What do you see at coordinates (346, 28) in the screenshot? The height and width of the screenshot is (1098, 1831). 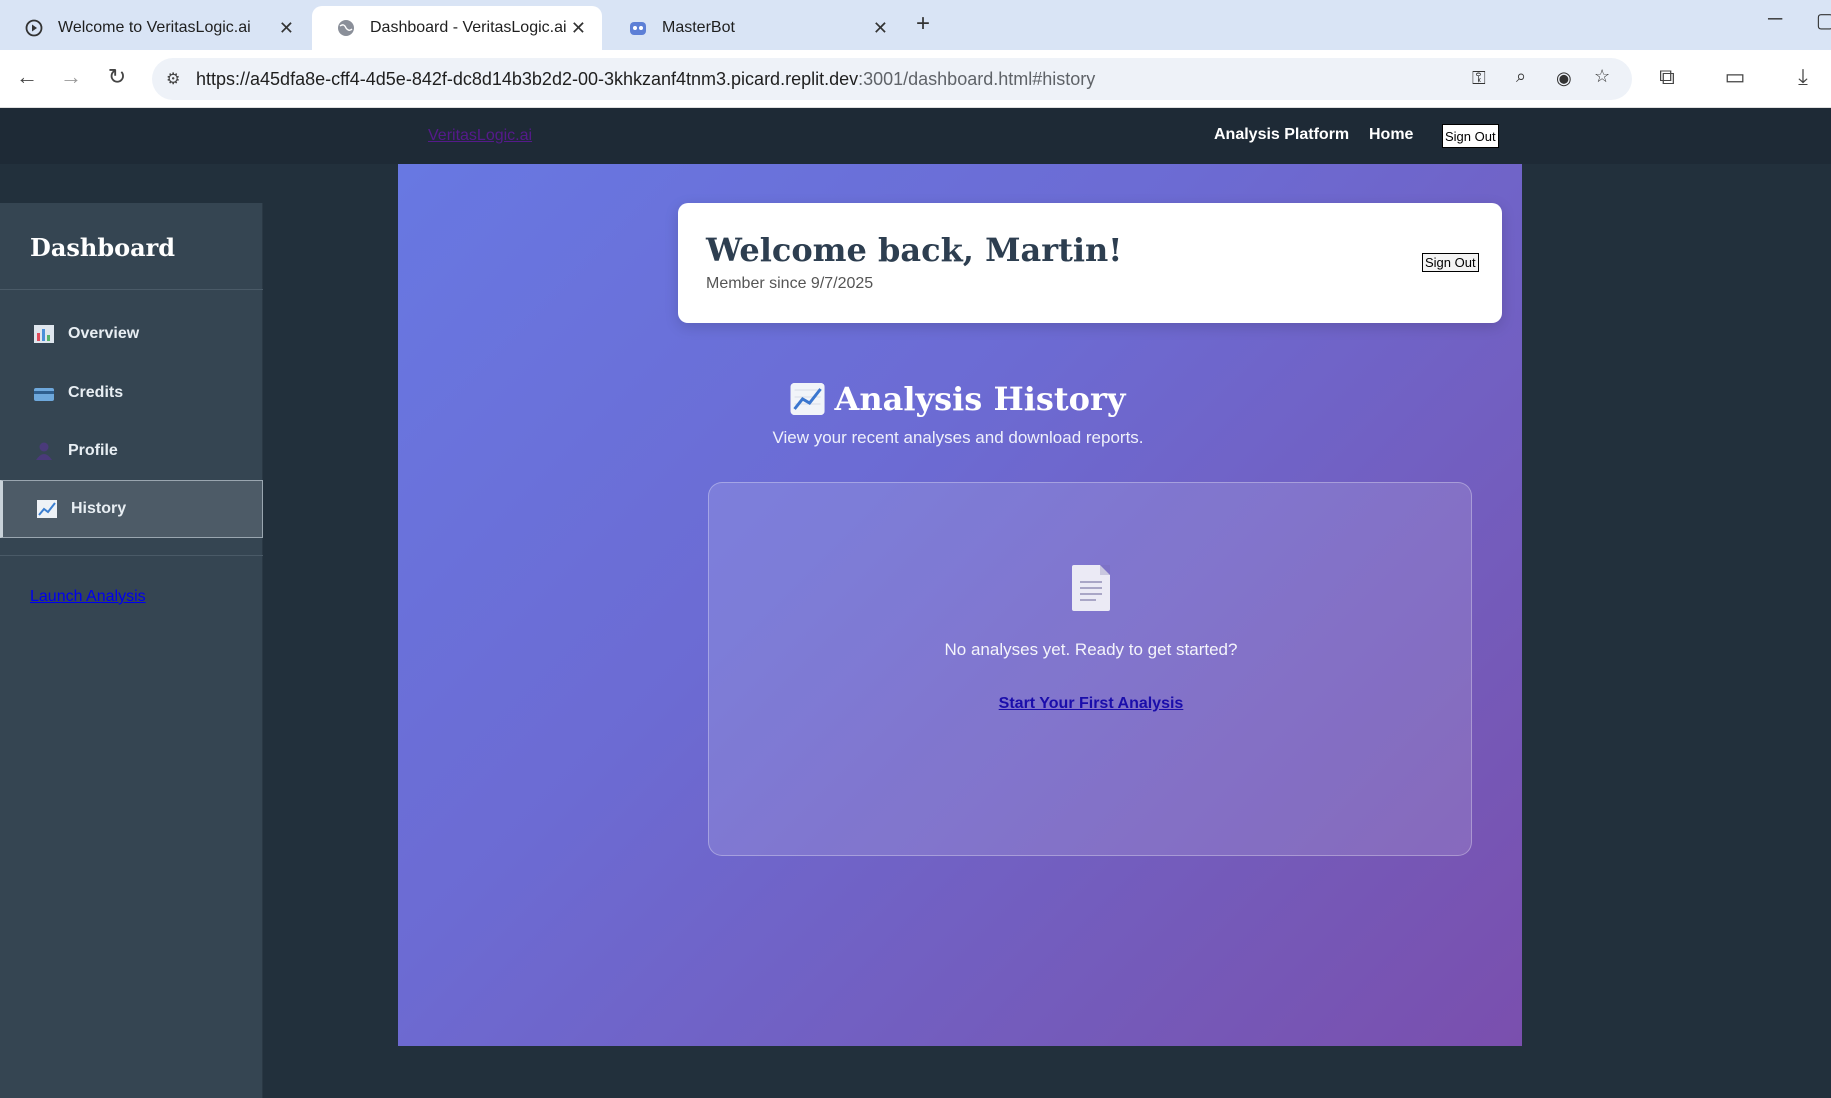 I see `globe-icon` at bounding box center [346, 28].